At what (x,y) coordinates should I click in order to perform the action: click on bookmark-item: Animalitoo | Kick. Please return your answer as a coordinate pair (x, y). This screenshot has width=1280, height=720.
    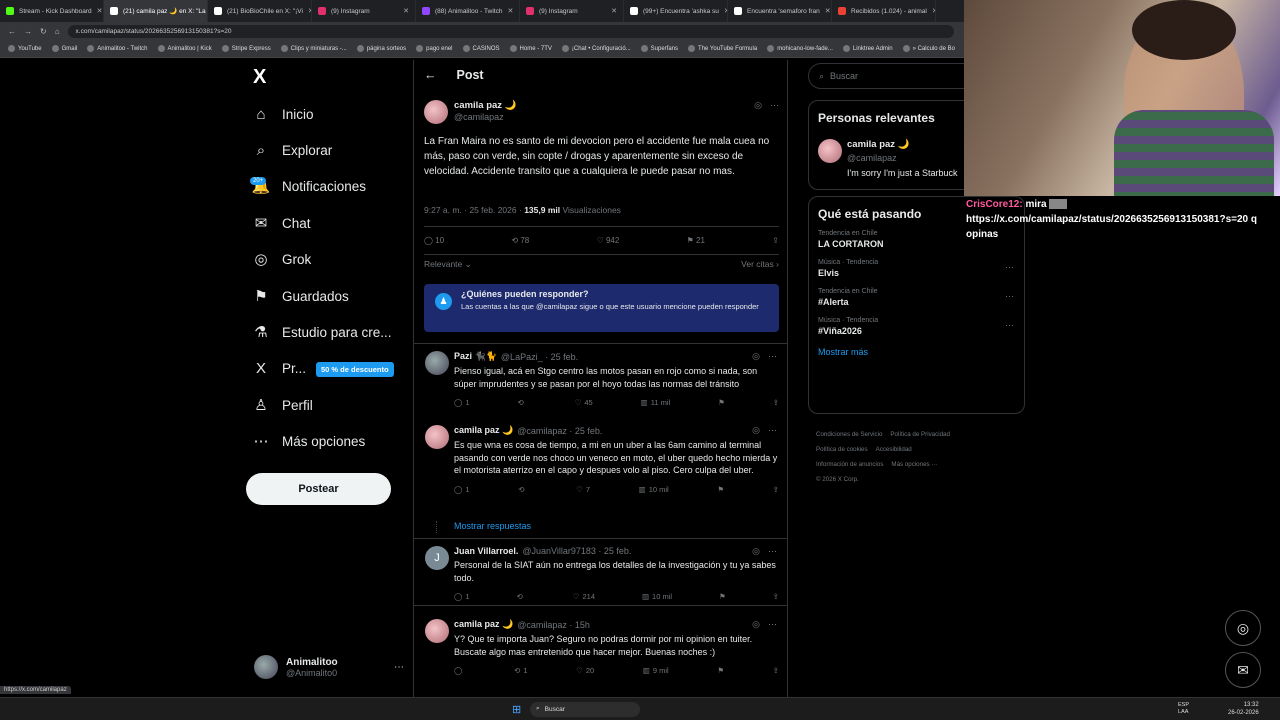
    Looking at the image, I should click on (184, 48).